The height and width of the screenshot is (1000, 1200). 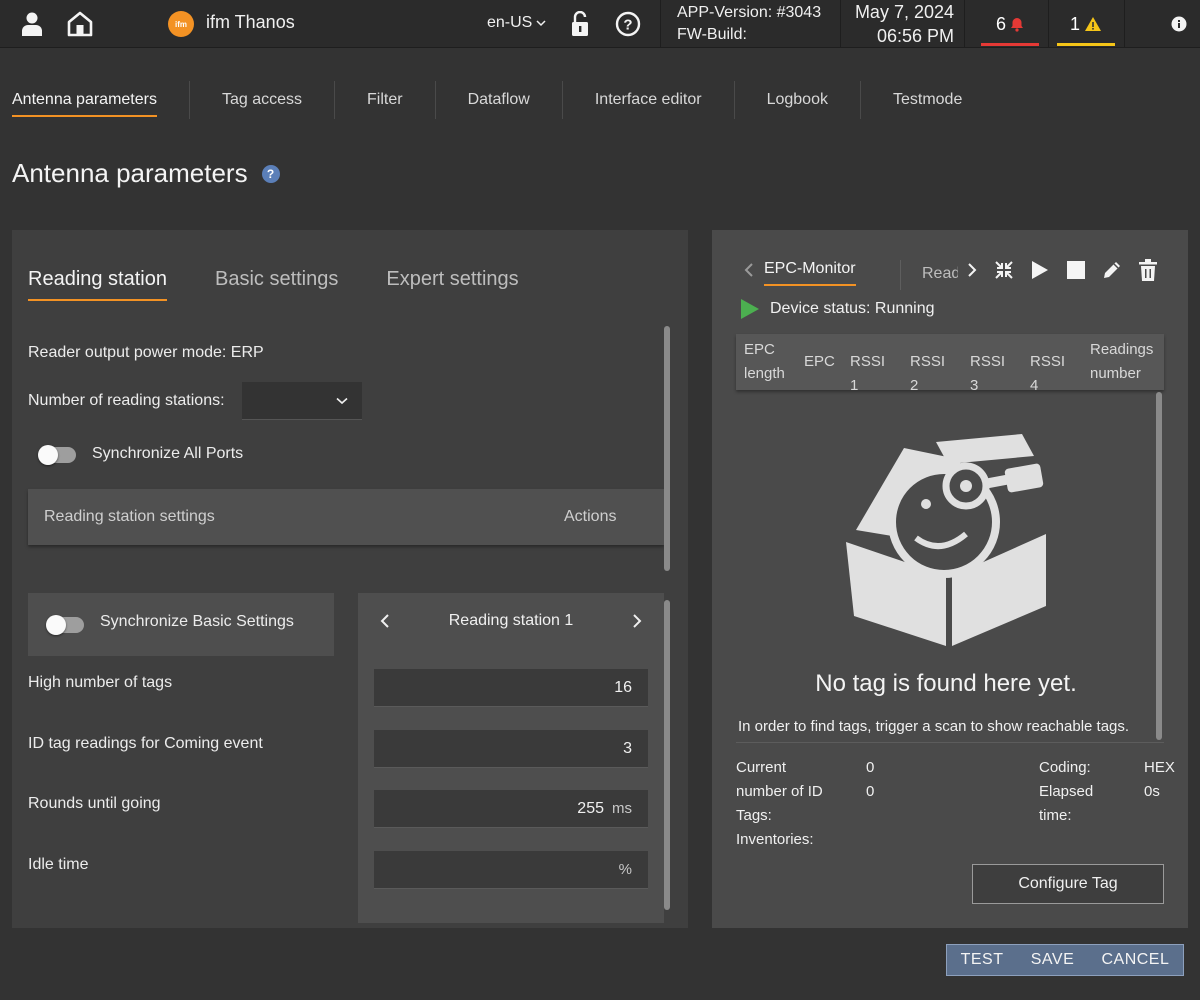 What do you see at coordinates (97, 284) in the screenshot?
I see `tab-reading-station: Reading station` at bounding box center [97, 284].